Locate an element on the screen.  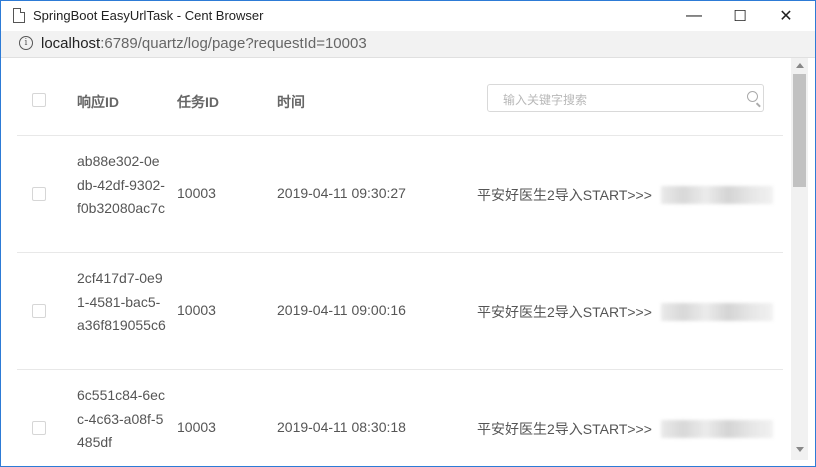
info-icon: i is located at coordinates (26, 43).